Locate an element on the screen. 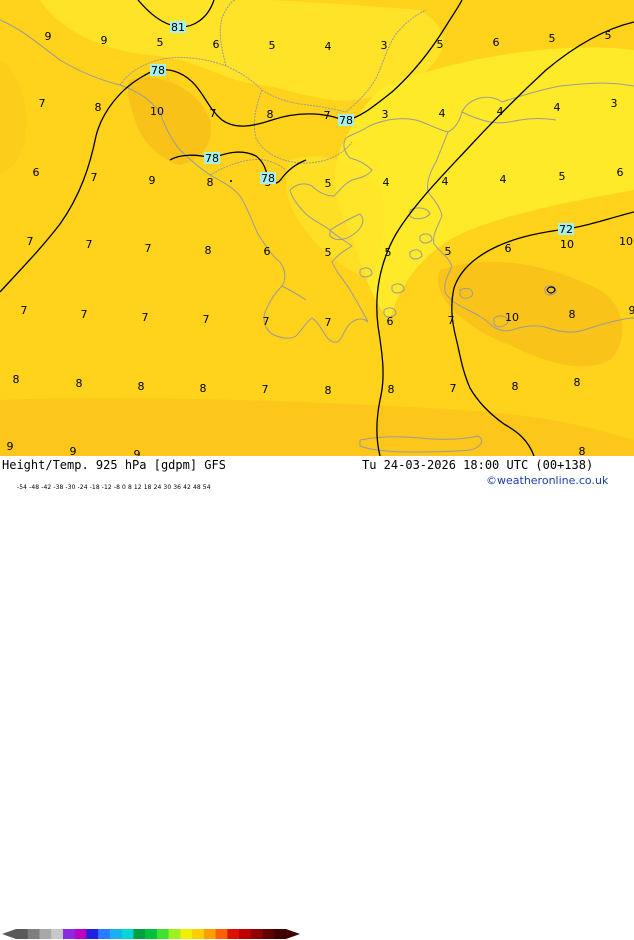 This screenshot has height=940, width=634. valid-time: Tu 24-03-2026 18:00 UTC (00+138) is located at coordinates (477, 465).